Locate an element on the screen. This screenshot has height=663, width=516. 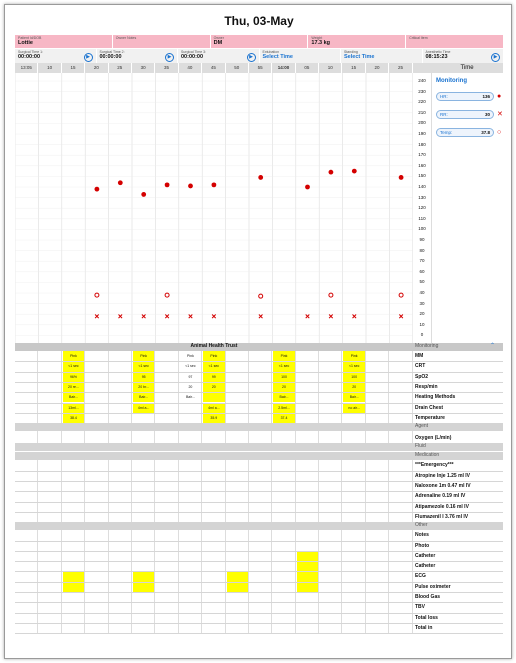
hr-pill: HR: 136 is located at coordinates (465, 96).